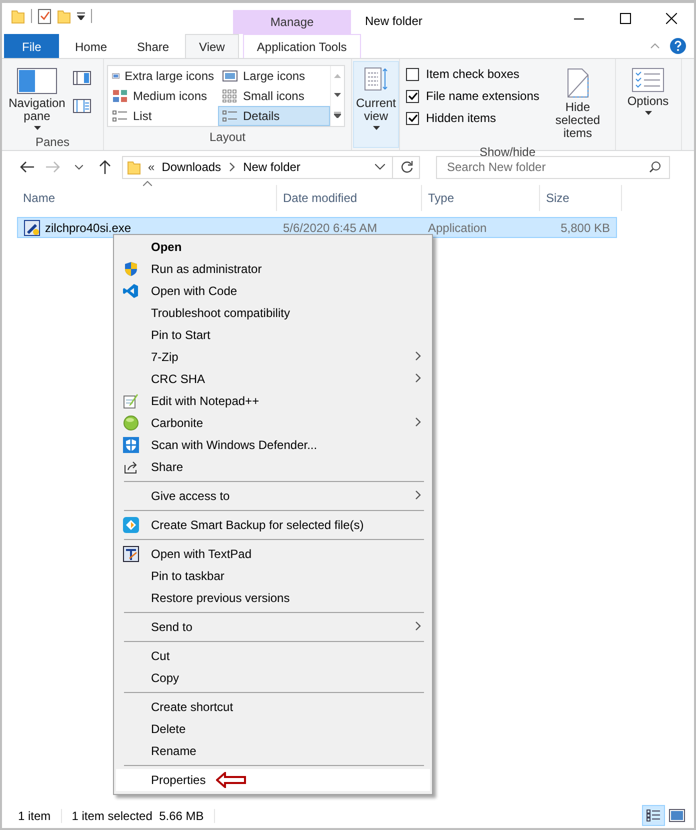  What do you see at coordinates (407, 167) in the screenshot?
I see `refresh-icon` at bounding box center [407, 167].